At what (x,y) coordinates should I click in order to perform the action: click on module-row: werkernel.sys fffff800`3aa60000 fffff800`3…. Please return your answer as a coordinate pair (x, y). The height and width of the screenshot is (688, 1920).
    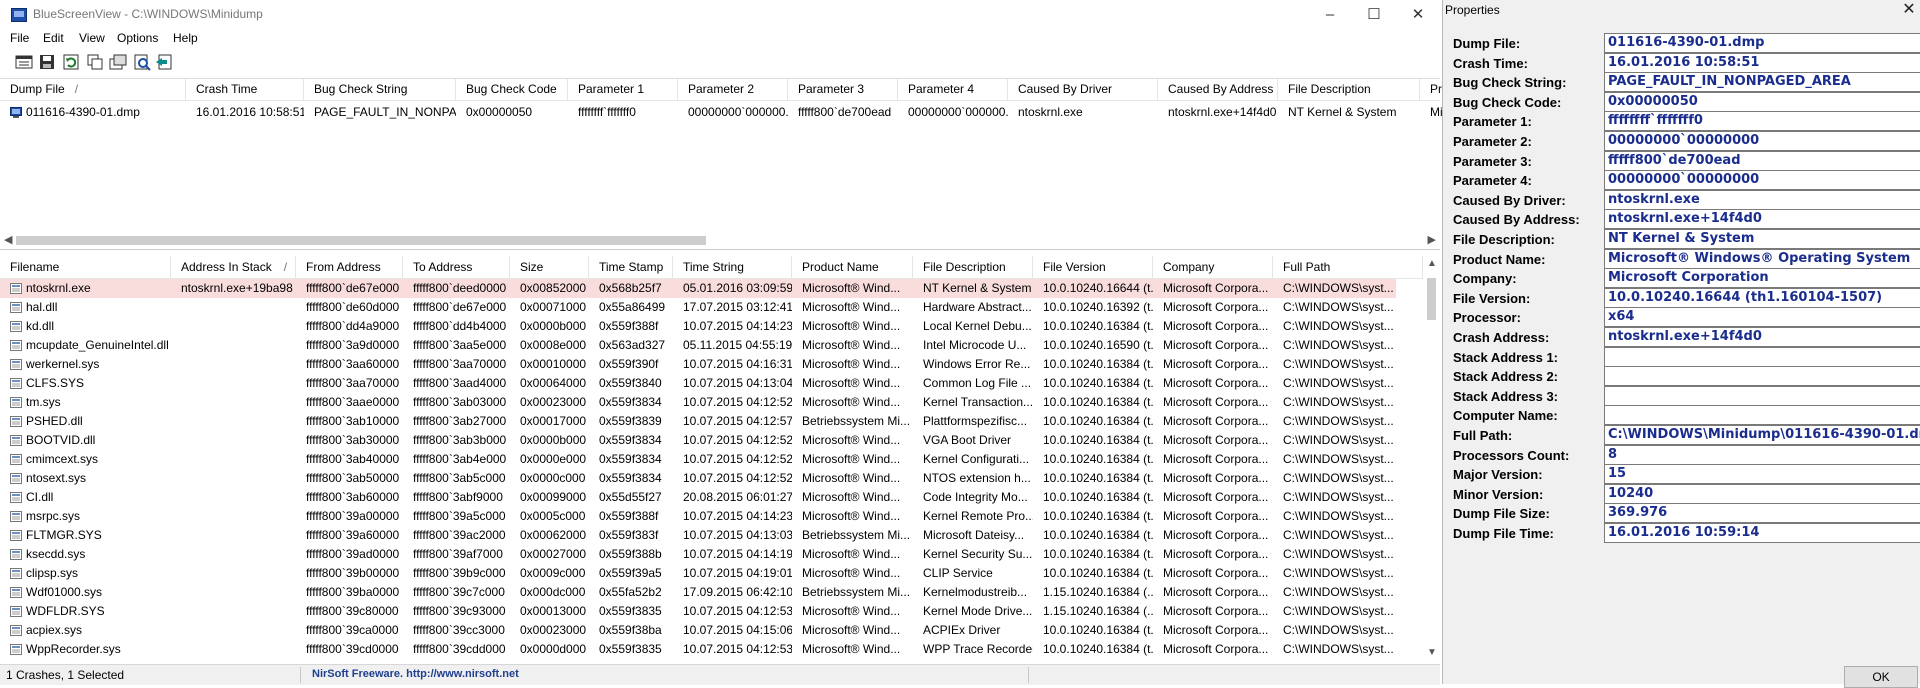
    Looking at the image, I should click on (698, 364).